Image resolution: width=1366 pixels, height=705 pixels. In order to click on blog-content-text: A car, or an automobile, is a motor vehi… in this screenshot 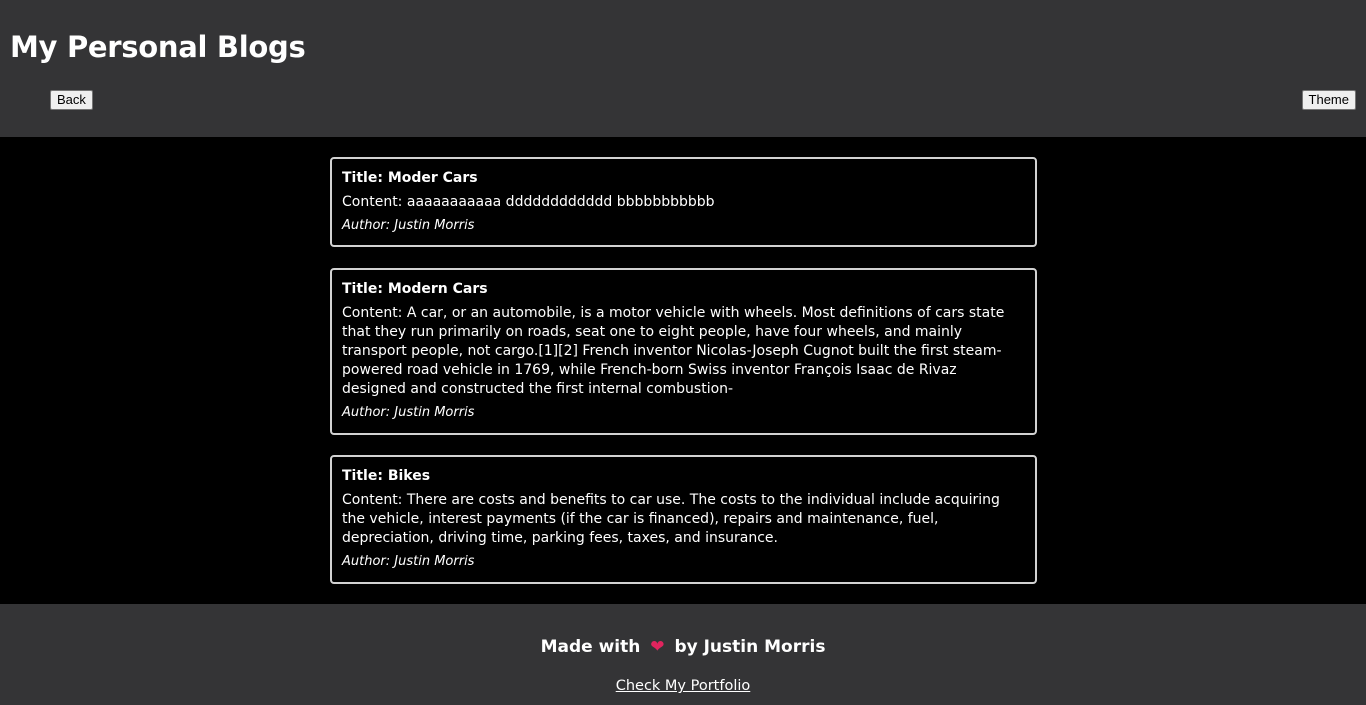, I will do `click(673, 351)`.